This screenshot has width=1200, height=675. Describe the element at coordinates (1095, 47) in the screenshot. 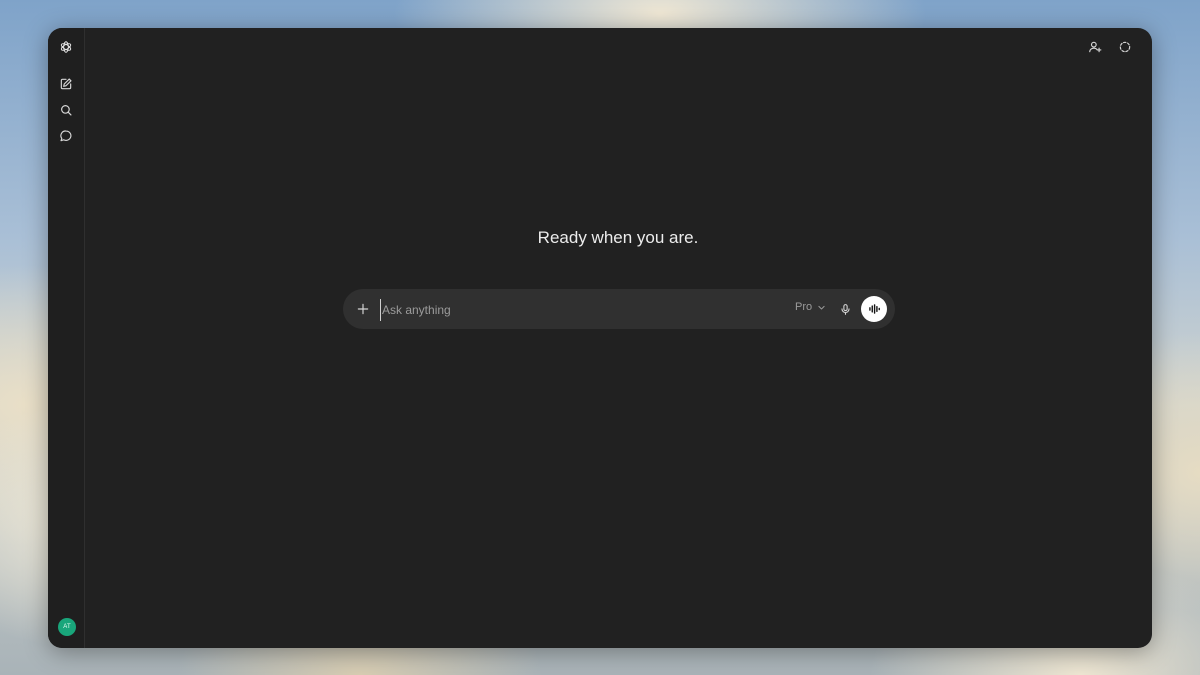

I see `add-person-icon` at that location.